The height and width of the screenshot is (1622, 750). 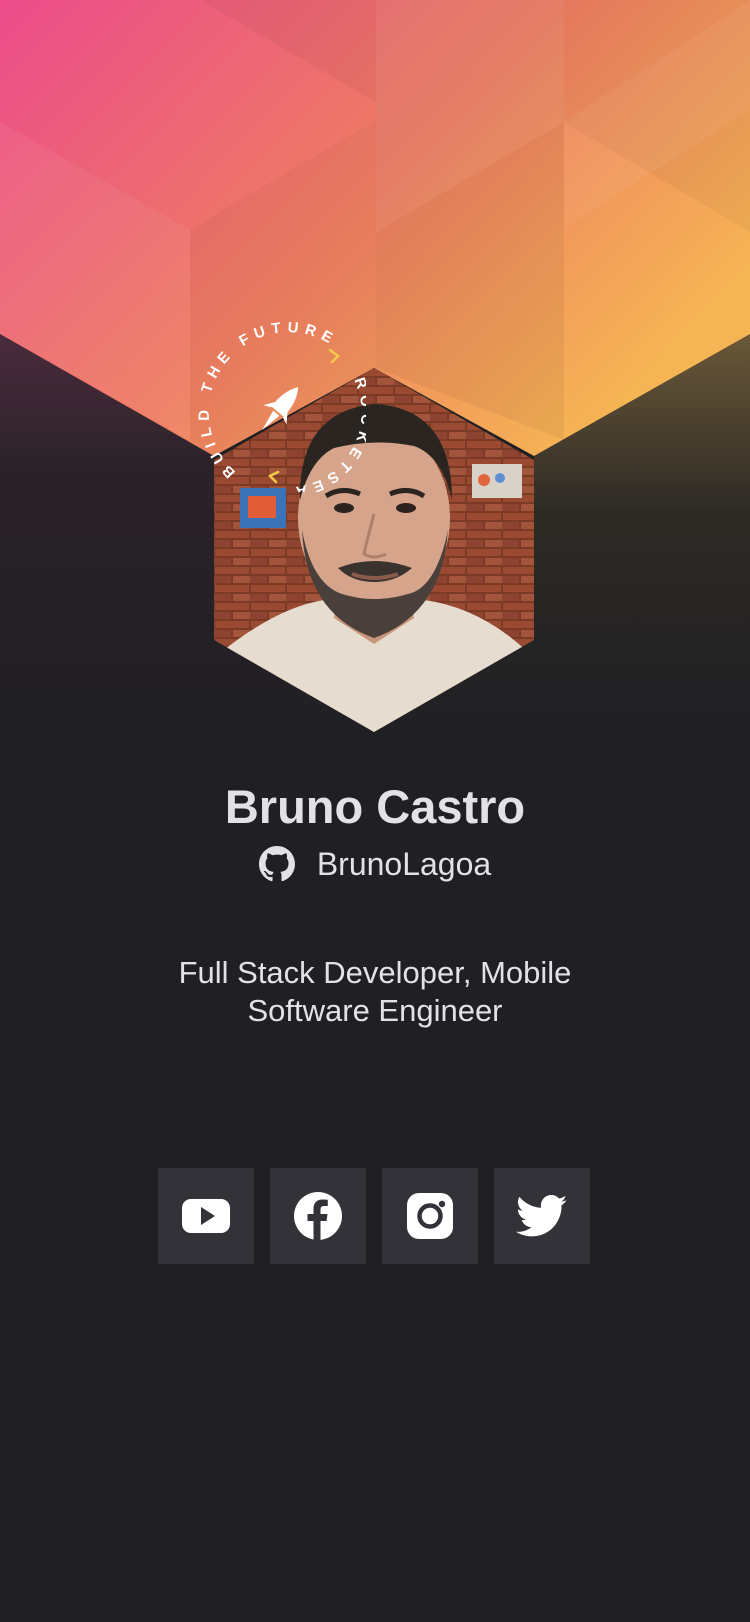 I want to click on profile-info: Bruno Castro BrunoLagoa, so click(x=375, y=832).